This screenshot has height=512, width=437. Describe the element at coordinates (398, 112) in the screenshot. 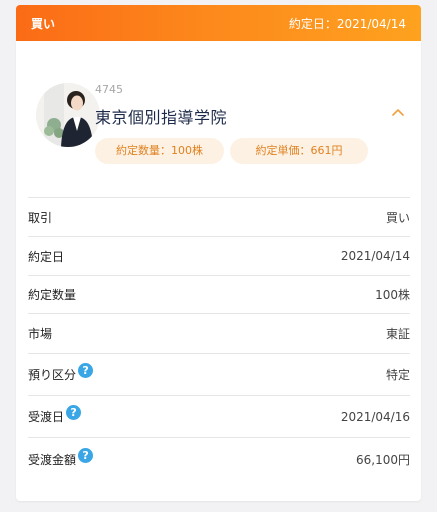

I see `chevron-up-icon` at that location.